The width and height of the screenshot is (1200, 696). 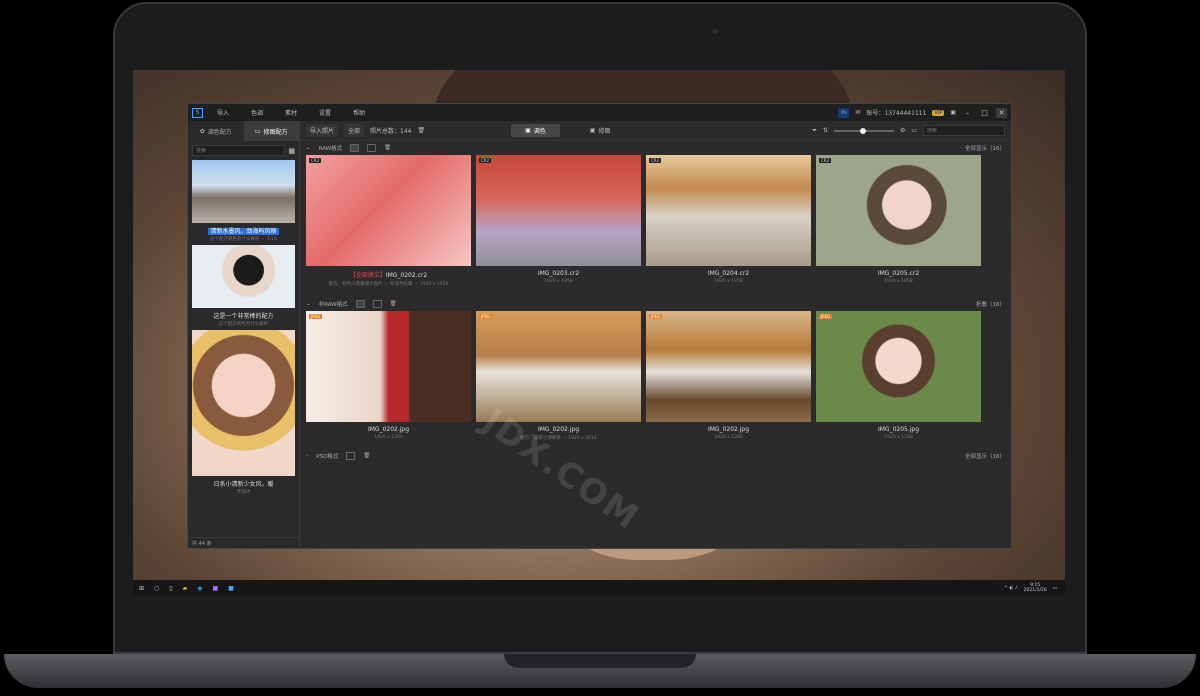 What do you see at coordinates (291, 112) in the screenshot?
I see `menu-material: 素材` at bounding box center [291, 112].